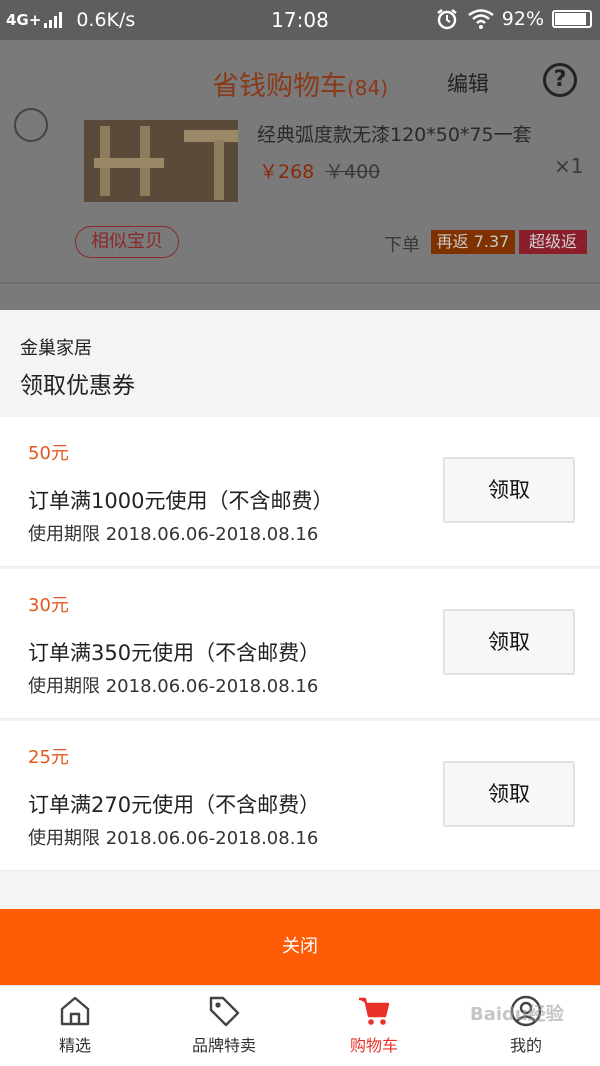  What do you see at coordinates (77, 386) in the screenshot?
I see `coupon-sheet-title: 领取优惠券` at bounding box center [77, 386].